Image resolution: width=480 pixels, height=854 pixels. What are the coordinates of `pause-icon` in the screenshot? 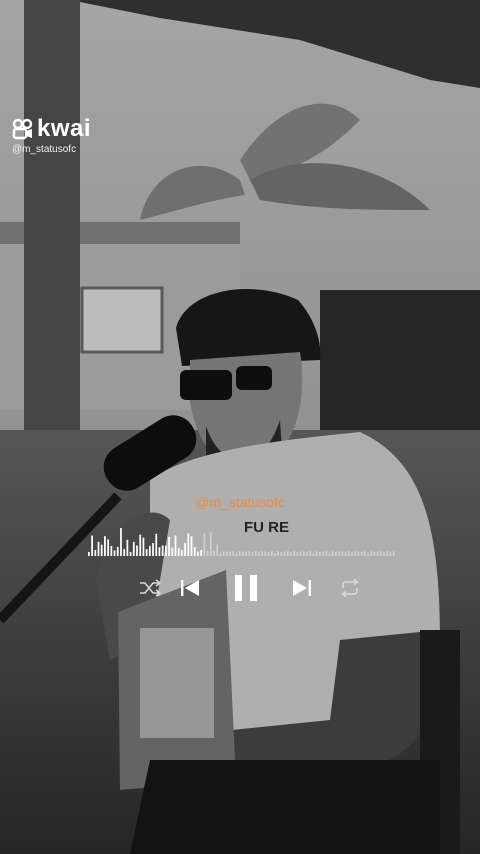 It's located at (246, 588).